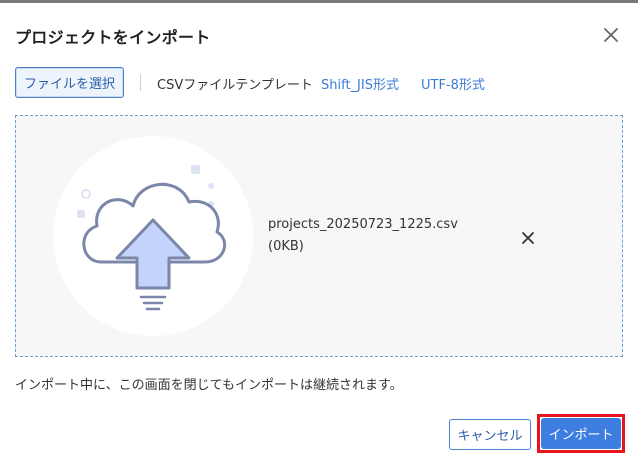  Describe the element at coordinates (581, 433) in the screenshot. I see `import-button: インポート` at that location.